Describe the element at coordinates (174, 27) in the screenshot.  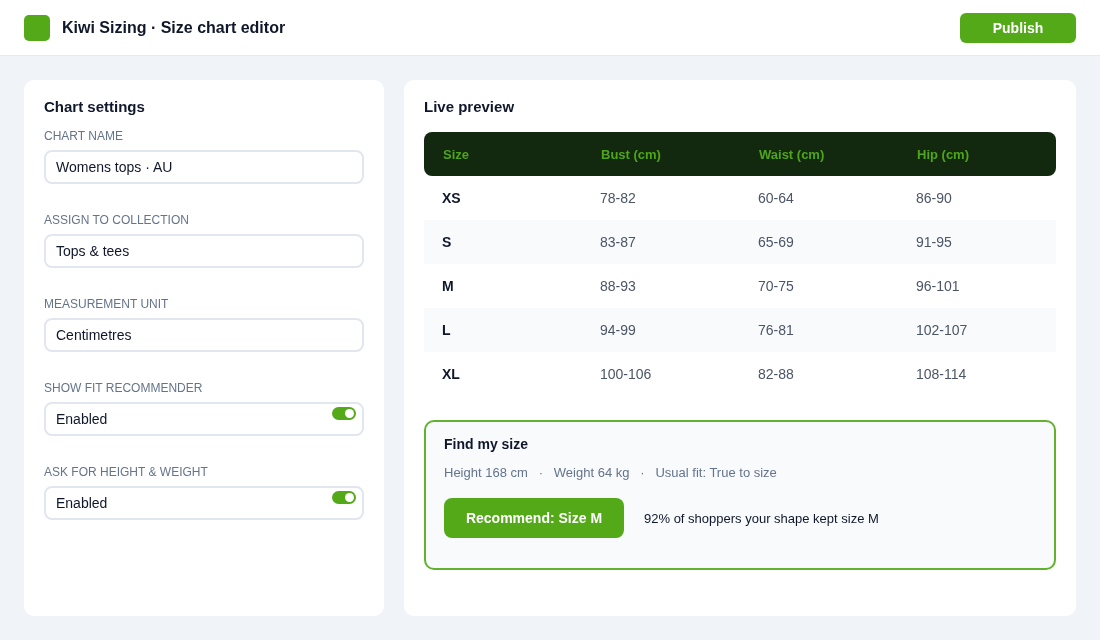
I see `app-title: Kiwi Sizing · Size chart editor` at that location.